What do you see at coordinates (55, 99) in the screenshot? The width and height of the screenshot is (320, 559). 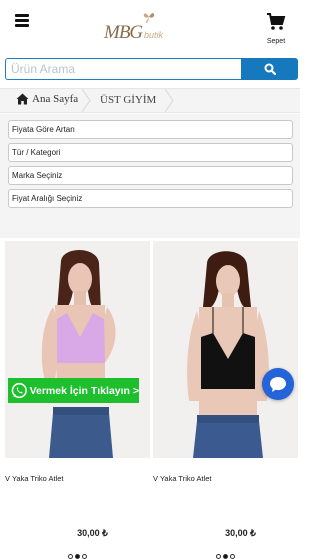 I see `breadcrumb-home-label: Ana Sayfa` at bounding box center [55, 99].